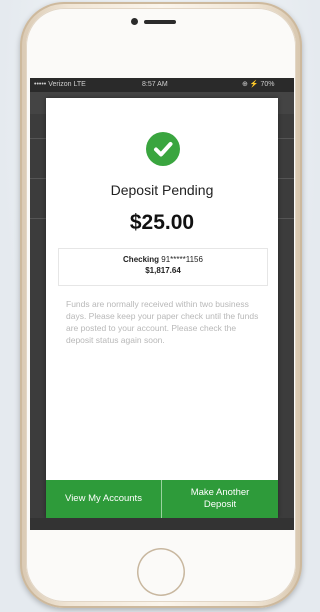  I want to click on account-summary: Checking 91*****1156 $1,817.64, so click(163, 267).